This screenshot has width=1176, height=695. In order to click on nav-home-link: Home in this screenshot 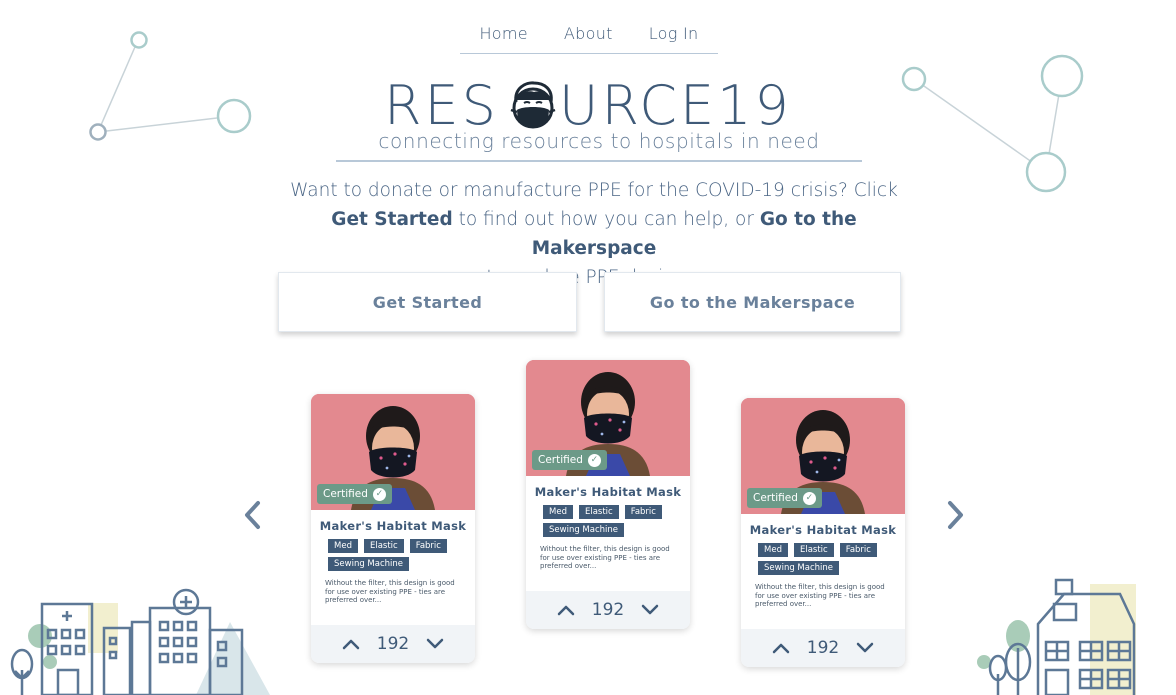, I will do `click(503, 38)`.